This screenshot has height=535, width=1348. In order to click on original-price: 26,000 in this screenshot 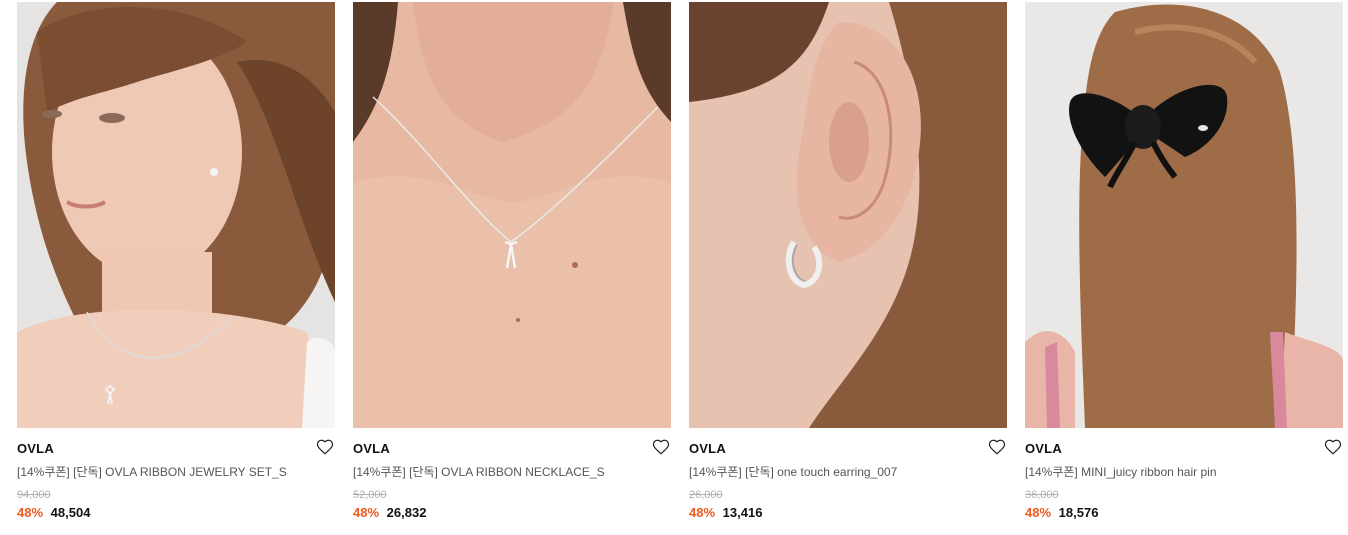, I will do `click(706, 495)`.